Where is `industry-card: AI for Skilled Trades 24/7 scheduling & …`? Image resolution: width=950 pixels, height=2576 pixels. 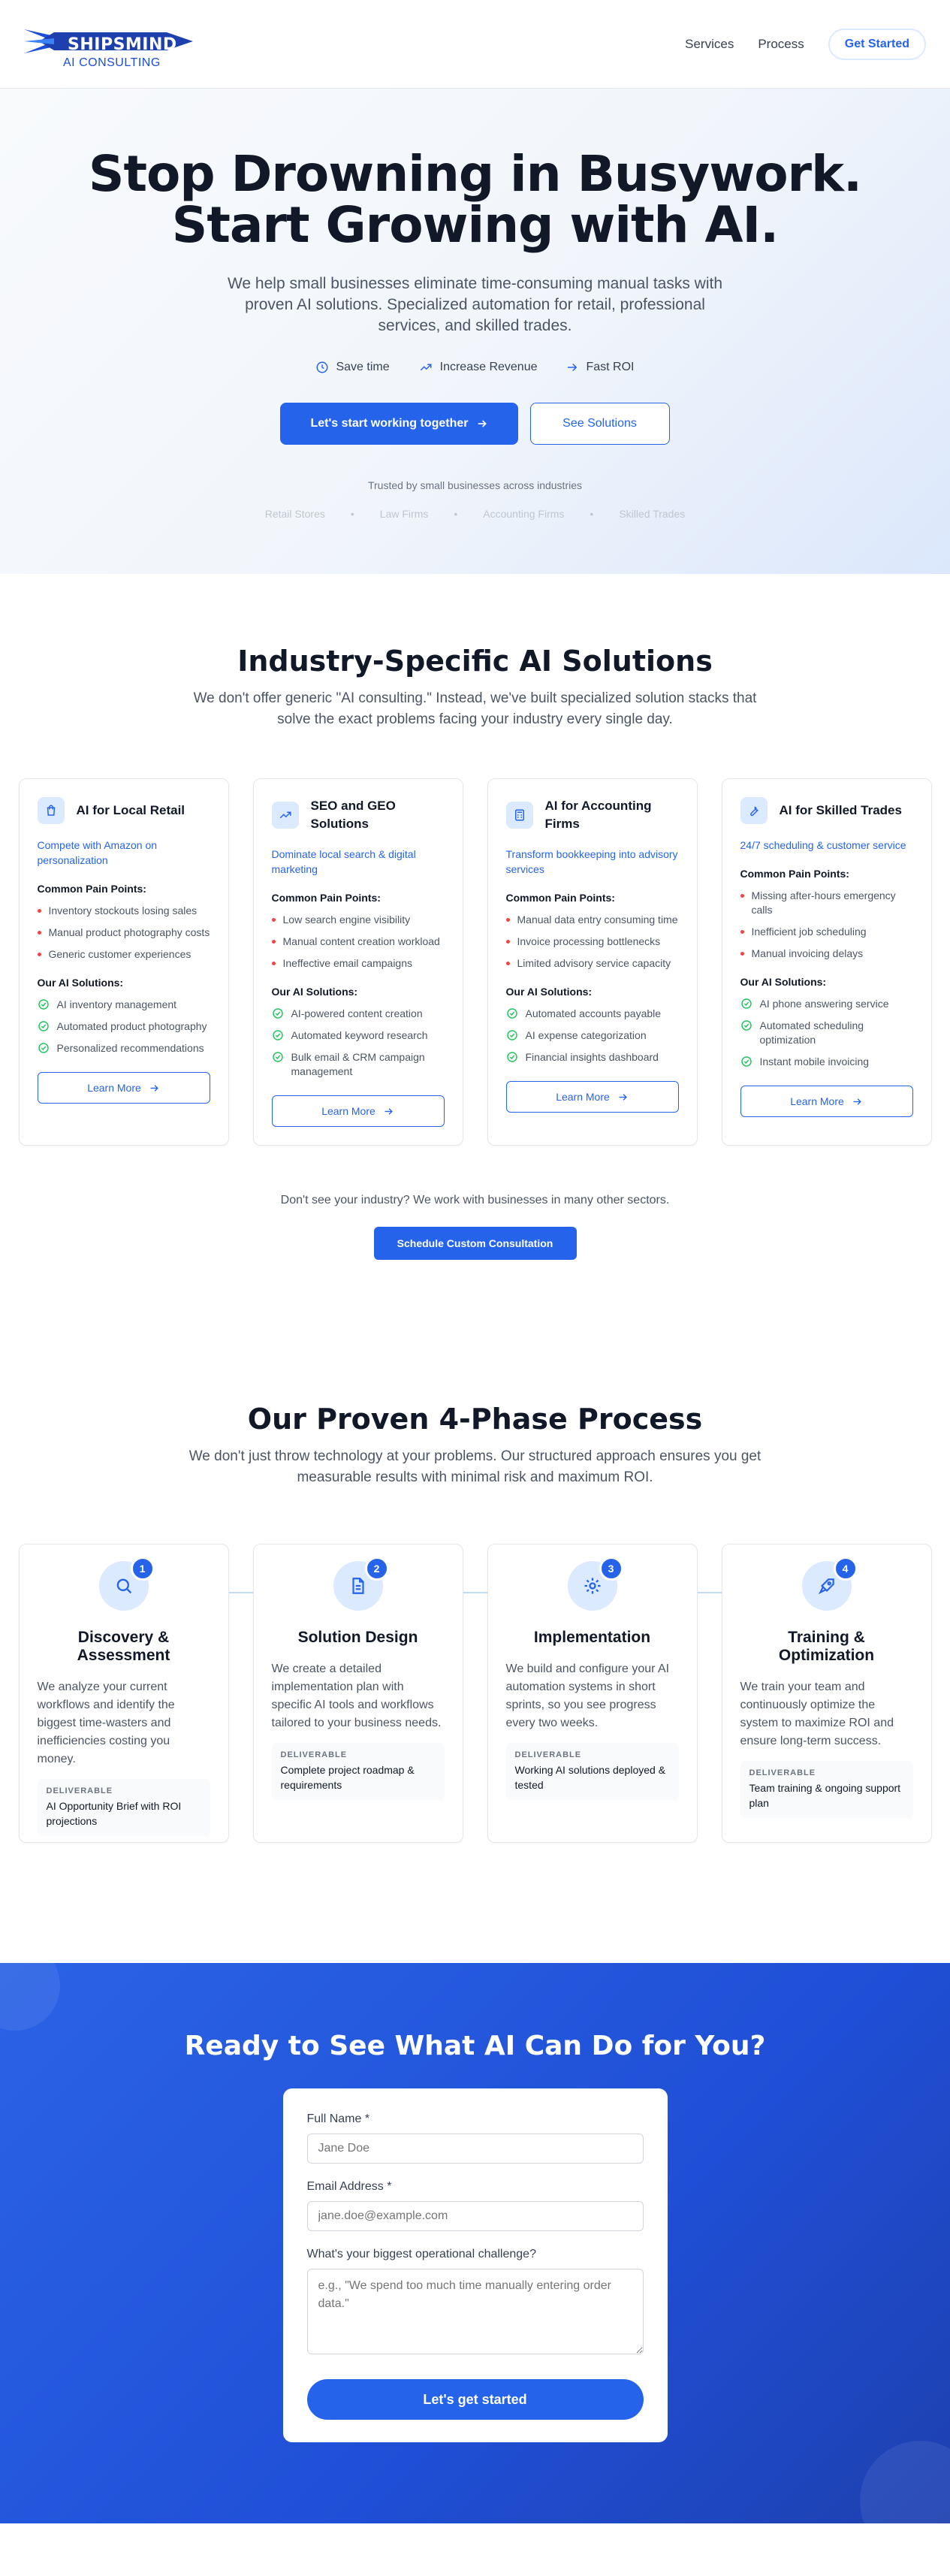 industry-card: AI for Skilled Trades 24/7 scheduling & … is located at coordinates (826, 962).